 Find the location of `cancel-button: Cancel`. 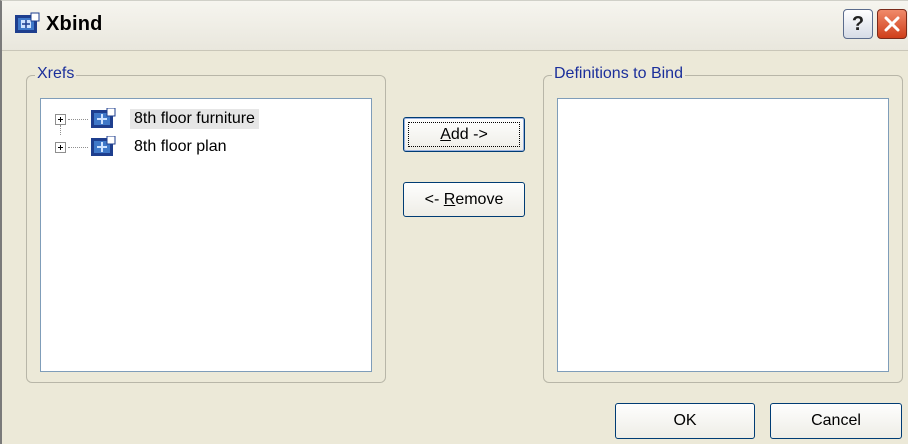

cancel-button: Cancel is located at coordinates (836, 421).